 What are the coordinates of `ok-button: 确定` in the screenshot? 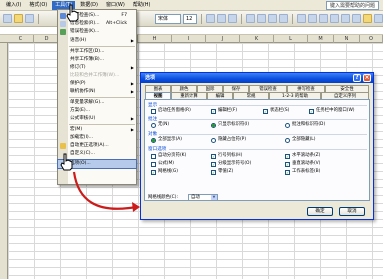 It's located at (320, 211).